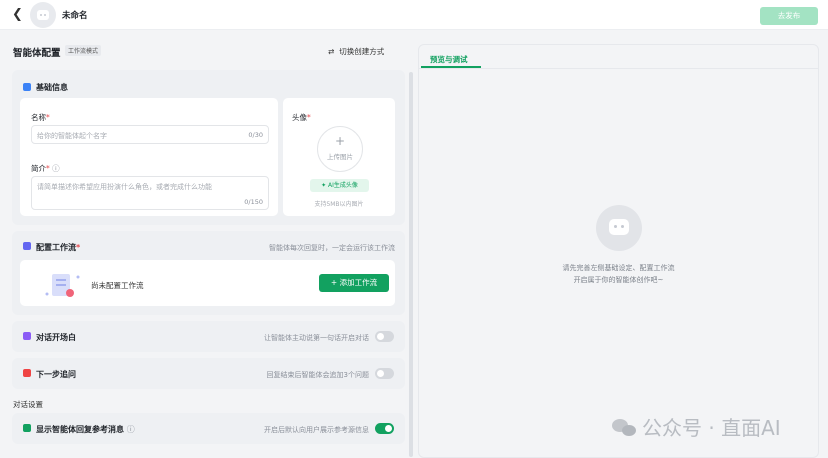  I want to click on empty-state-line1: 请先完善左侧基础设定、配置工作流, so click(618, 268).